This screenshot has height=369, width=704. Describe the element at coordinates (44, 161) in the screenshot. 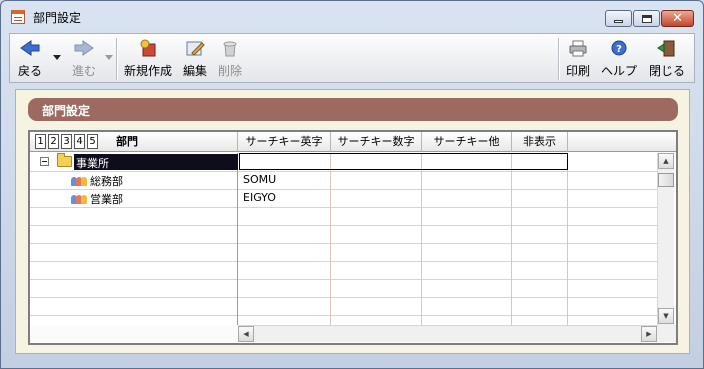

I see `collapse-toggle-icon` at that location.